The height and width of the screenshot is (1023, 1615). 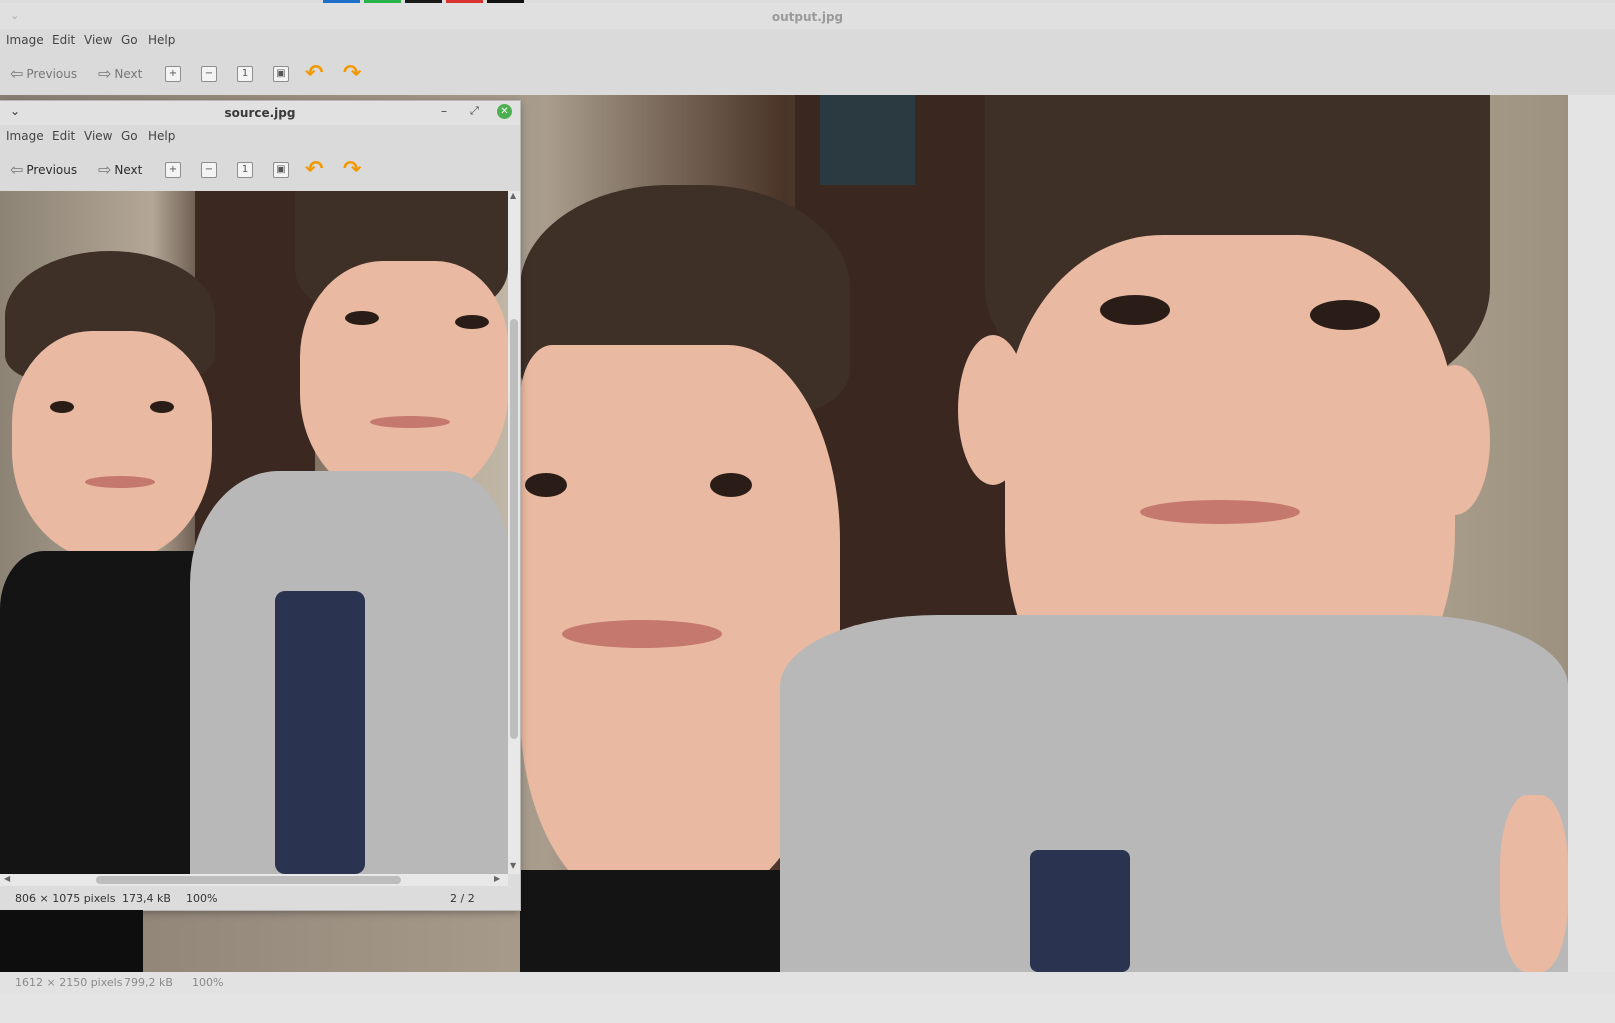 What do you see at coordinates (474, 111) in the screenshot?
I see `maximize-icon: ⤢` at bounding box center [474, 111].